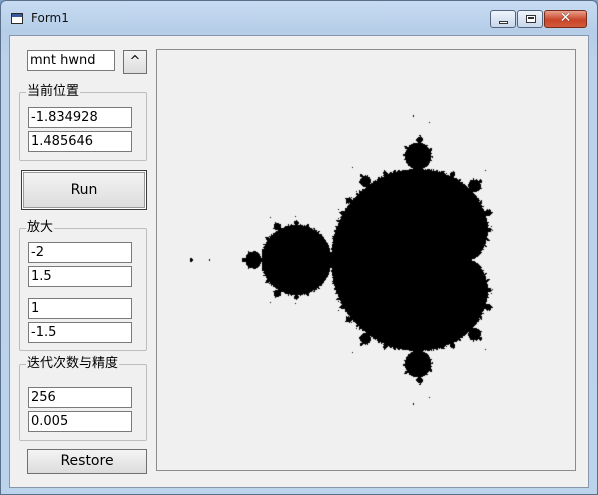  I want to click on precision-input: 0.005, so click(80, 421).